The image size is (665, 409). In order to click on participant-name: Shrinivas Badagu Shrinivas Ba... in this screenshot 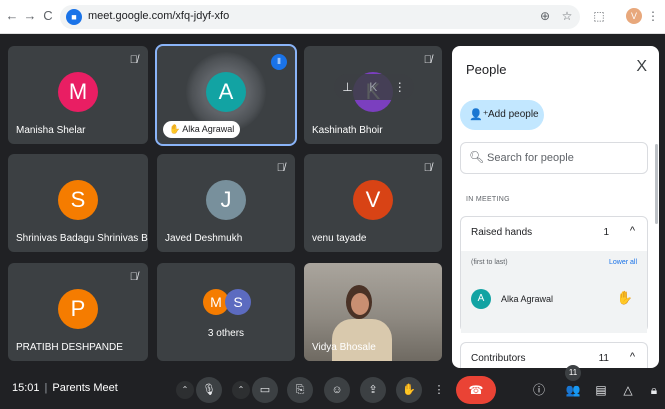, I will do `click(82, 238)`.